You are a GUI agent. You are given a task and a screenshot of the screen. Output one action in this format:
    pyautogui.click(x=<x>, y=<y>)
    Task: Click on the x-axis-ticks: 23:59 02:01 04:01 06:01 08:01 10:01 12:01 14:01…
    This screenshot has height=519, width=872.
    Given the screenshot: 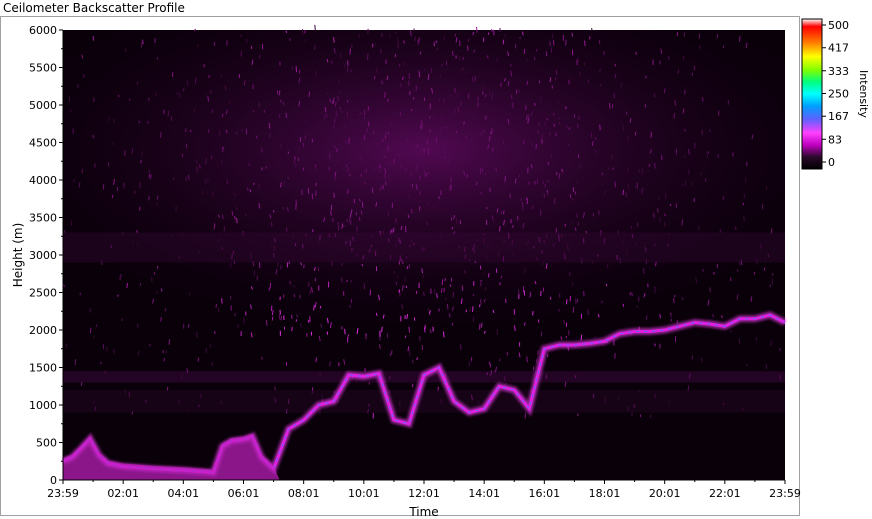 What is the action you would take?
    pyautogui.click(x=424, y=490)
    